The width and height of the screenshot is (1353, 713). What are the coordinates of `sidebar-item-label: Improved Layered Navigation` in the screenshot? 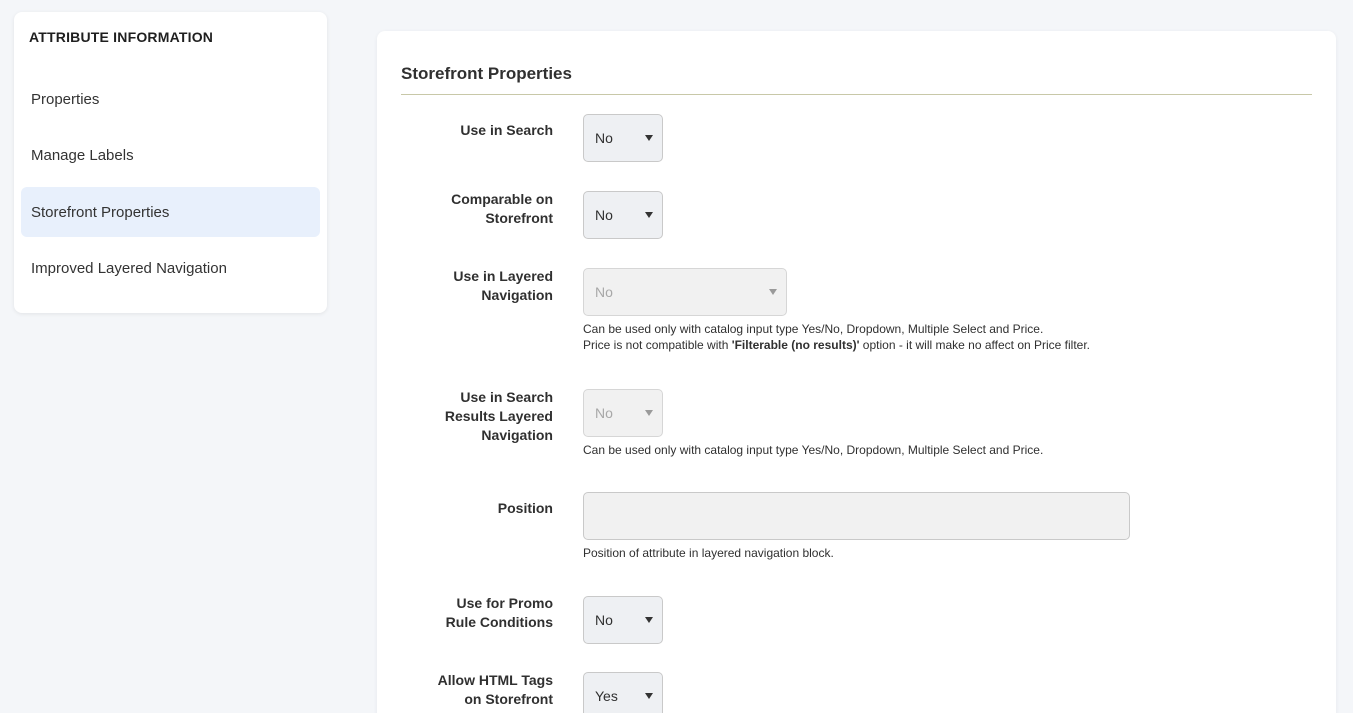 It's located at (129, 268).